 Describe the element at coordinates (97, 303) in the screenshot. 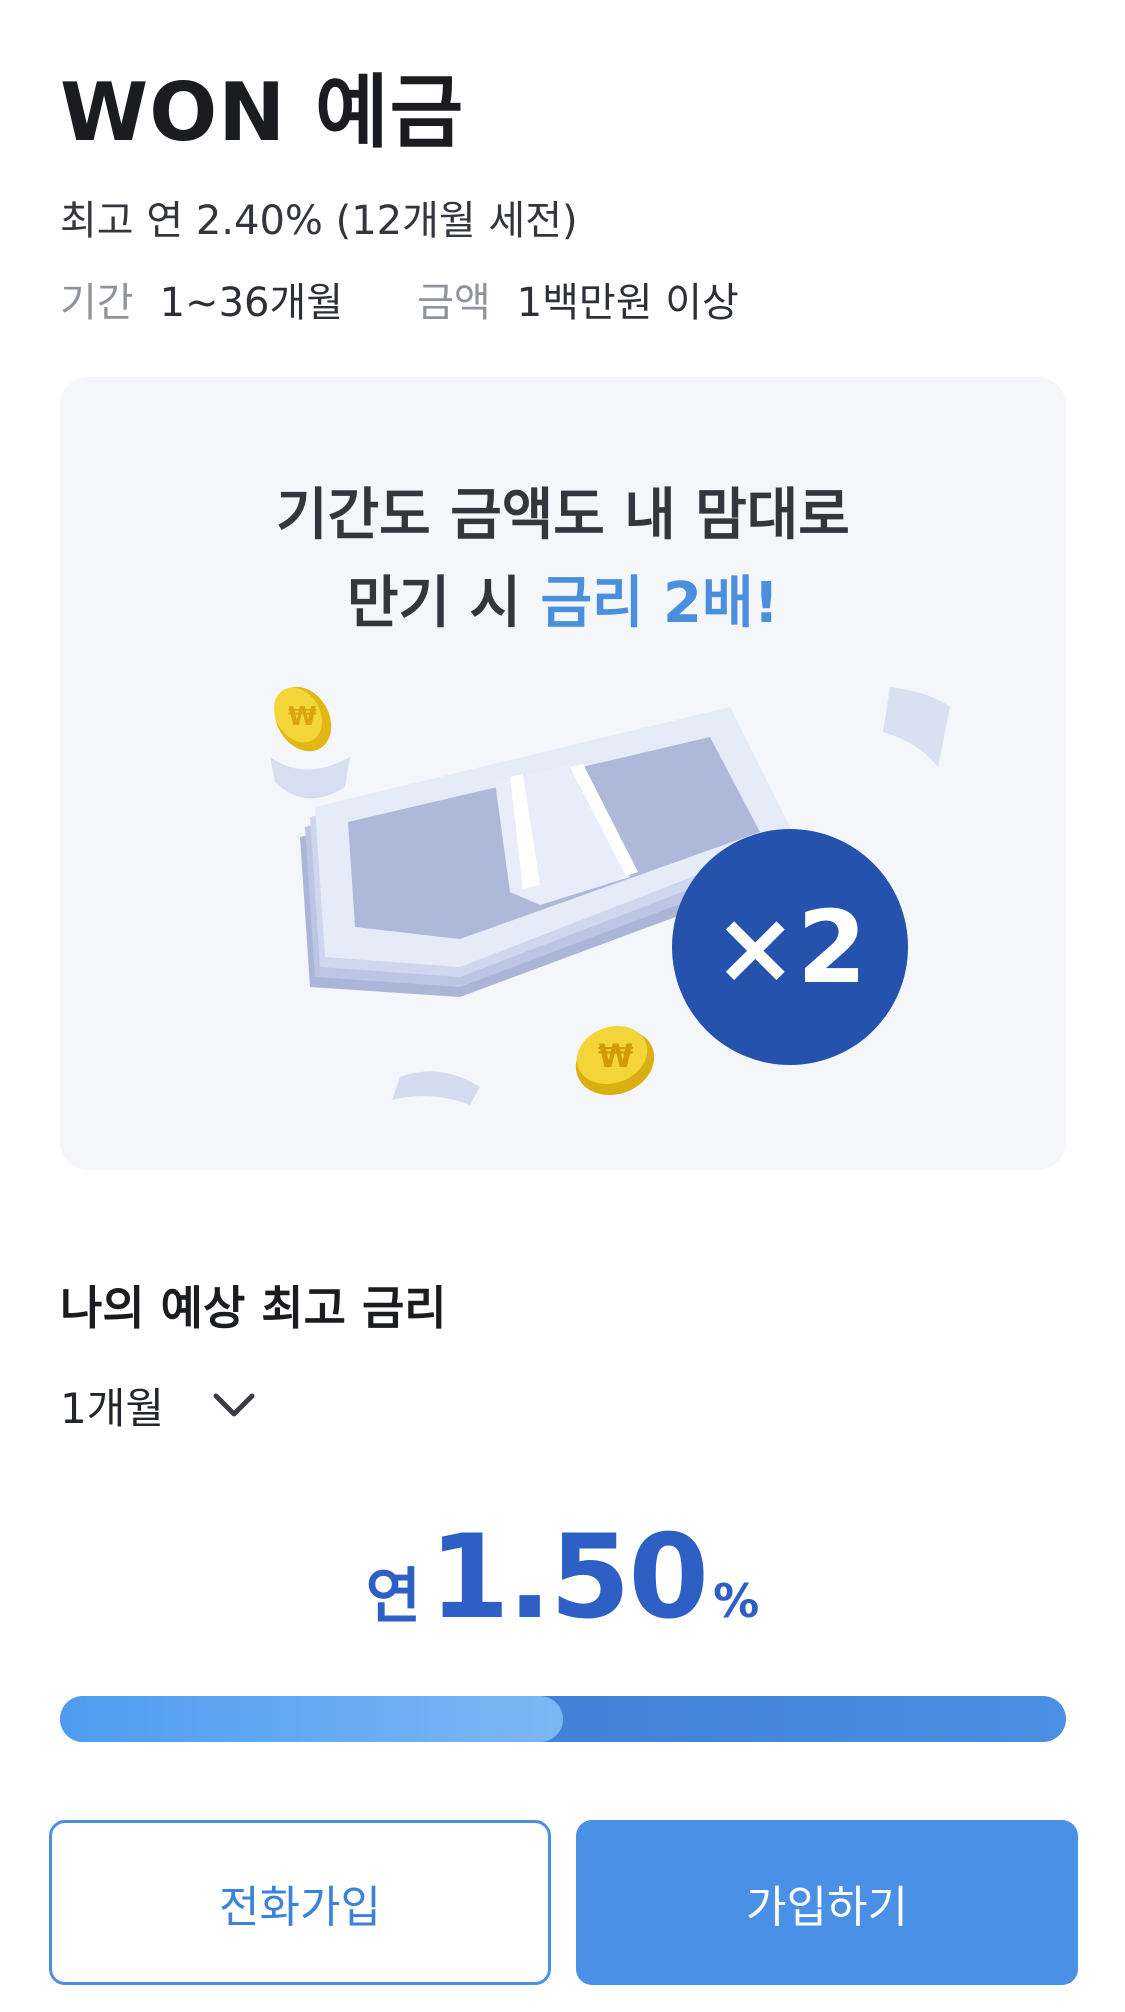

I see `term-label: 기간` at that location.